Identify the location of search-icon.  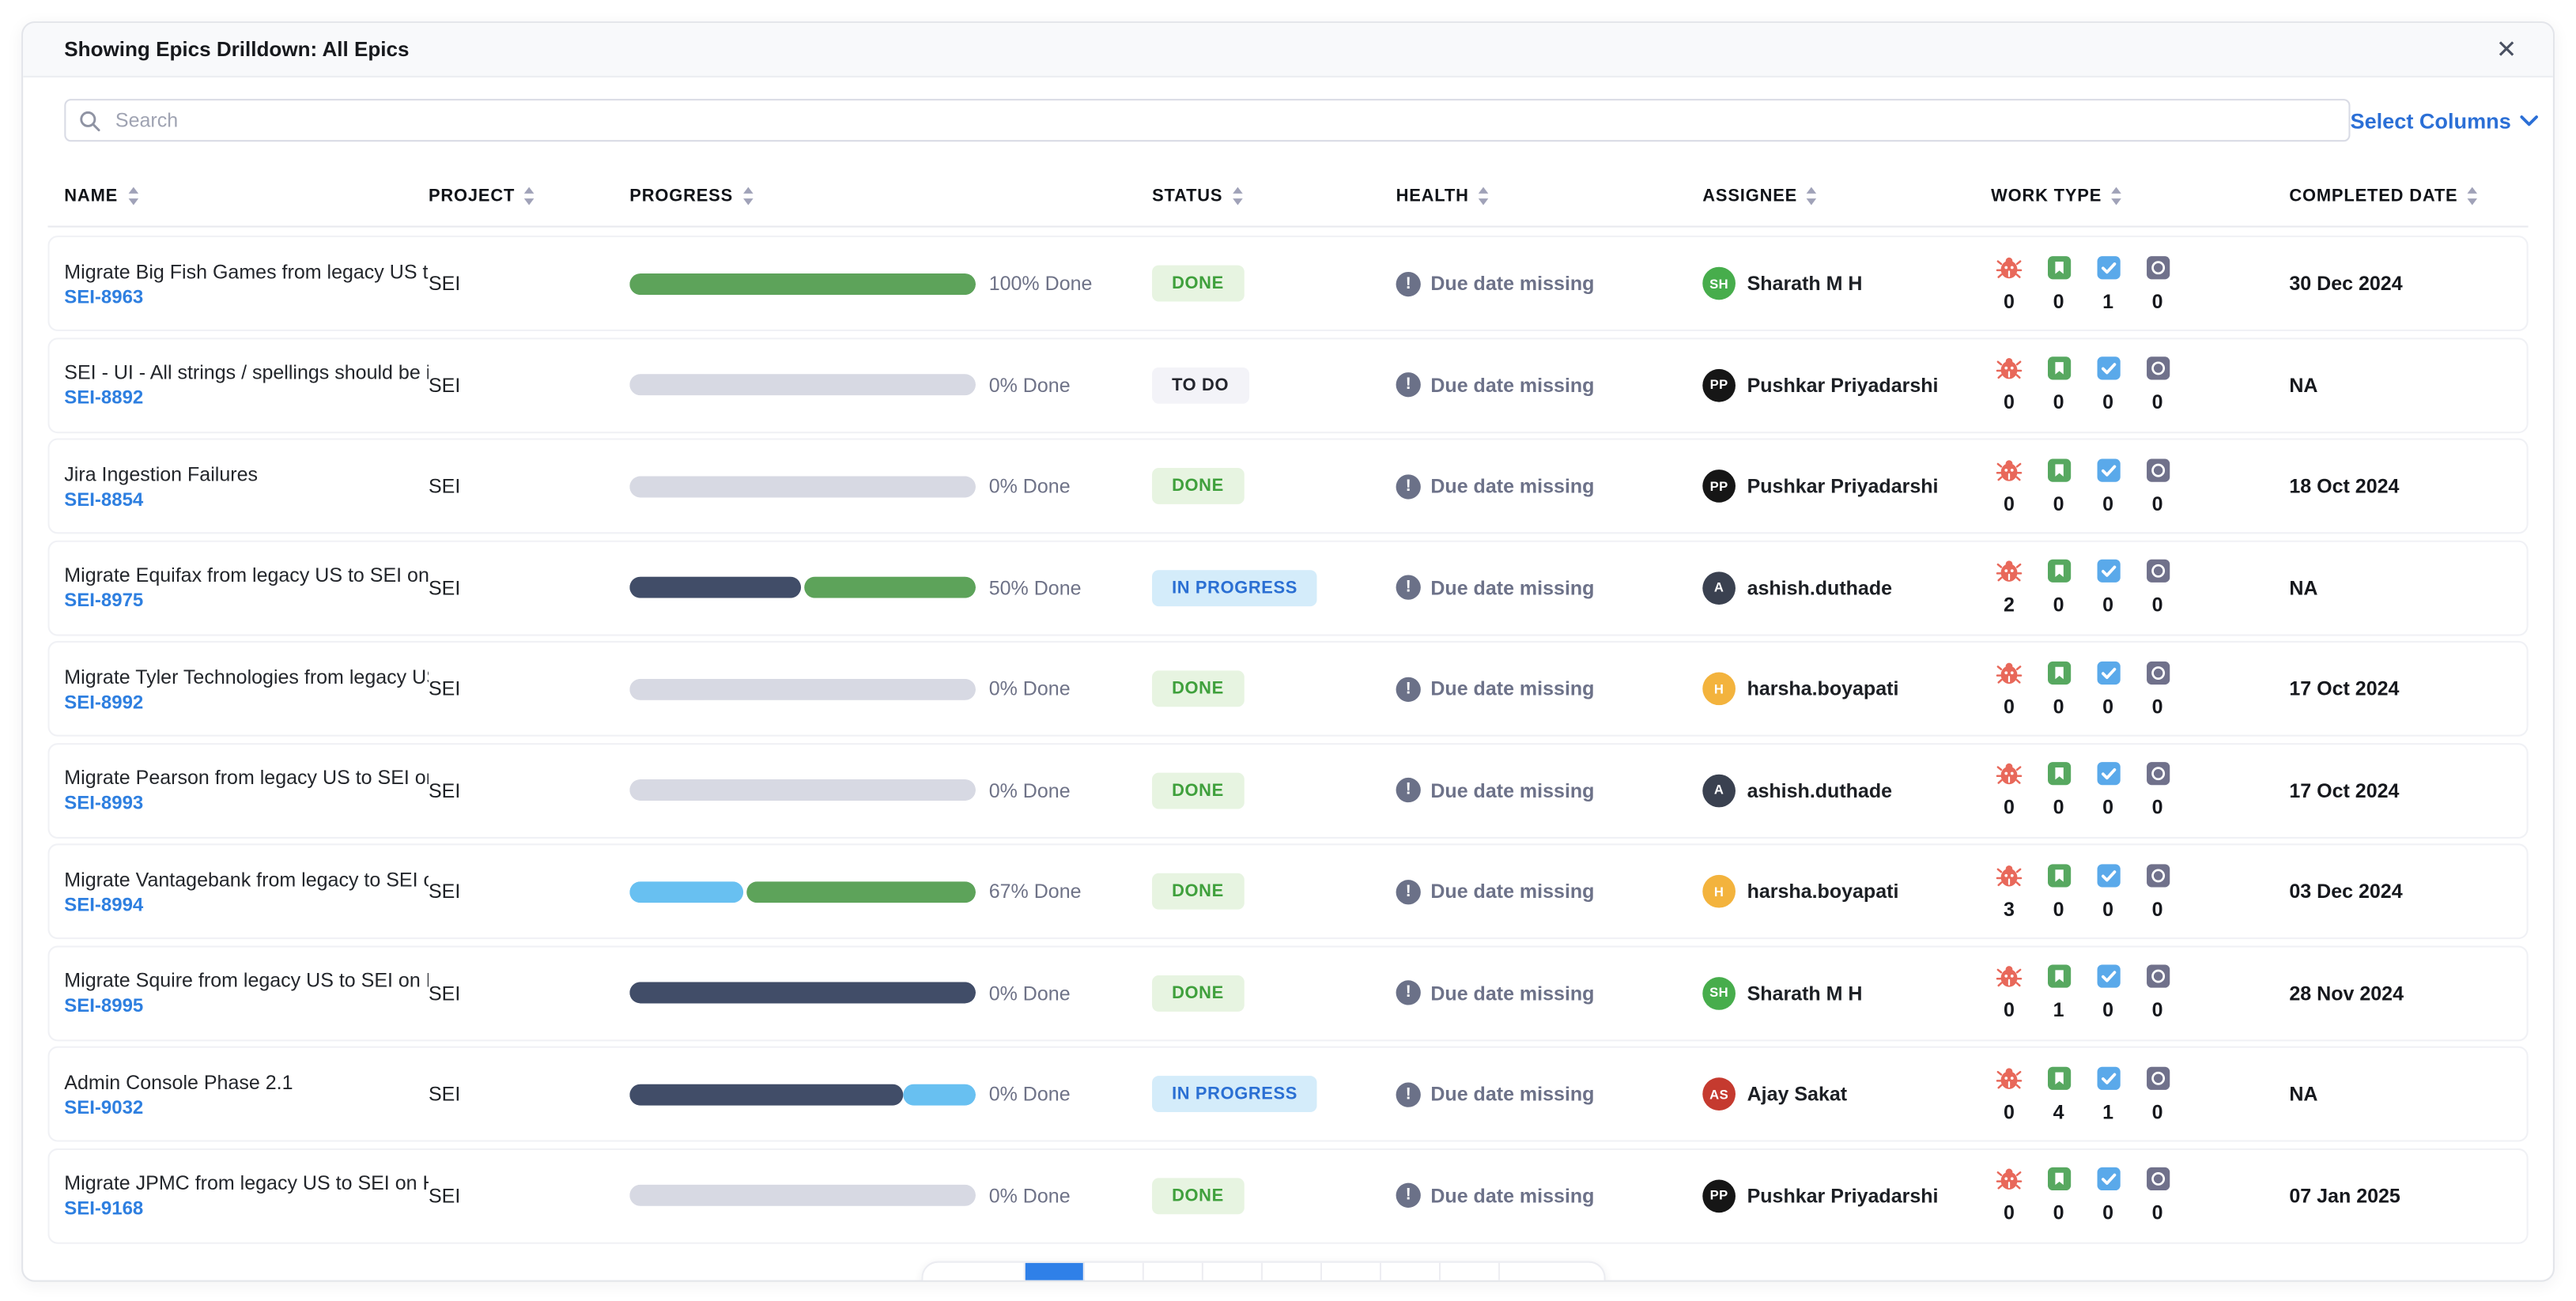
(90, 120).